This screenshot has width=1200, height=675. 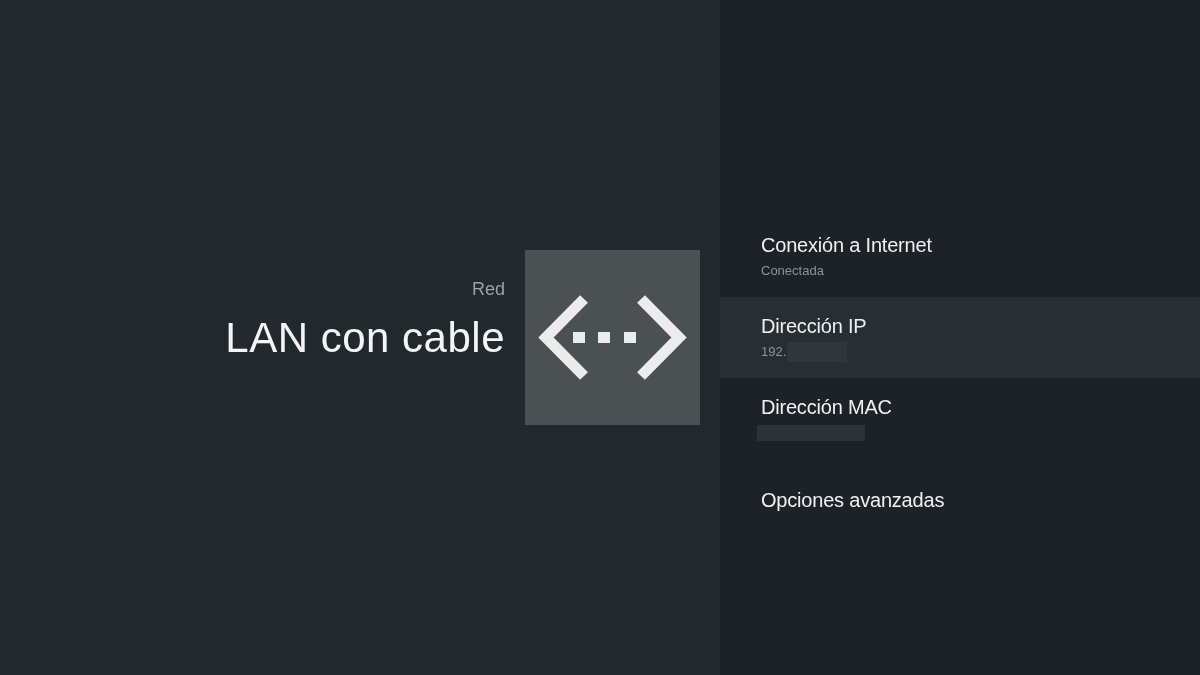 I want to click on item-title: Conexión a Internet, so click(x=846, y=244).